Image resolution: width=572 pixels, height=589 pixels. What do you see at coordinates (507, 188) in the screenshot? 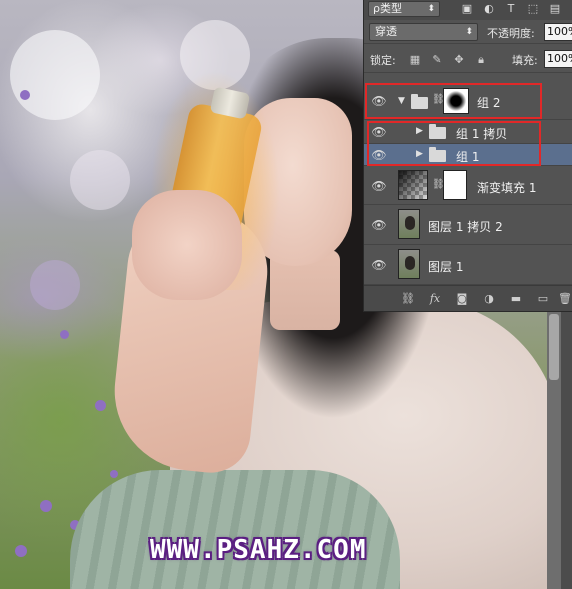
I see `layer-name: 渐变填充 1` at bounding box center [507, 188].